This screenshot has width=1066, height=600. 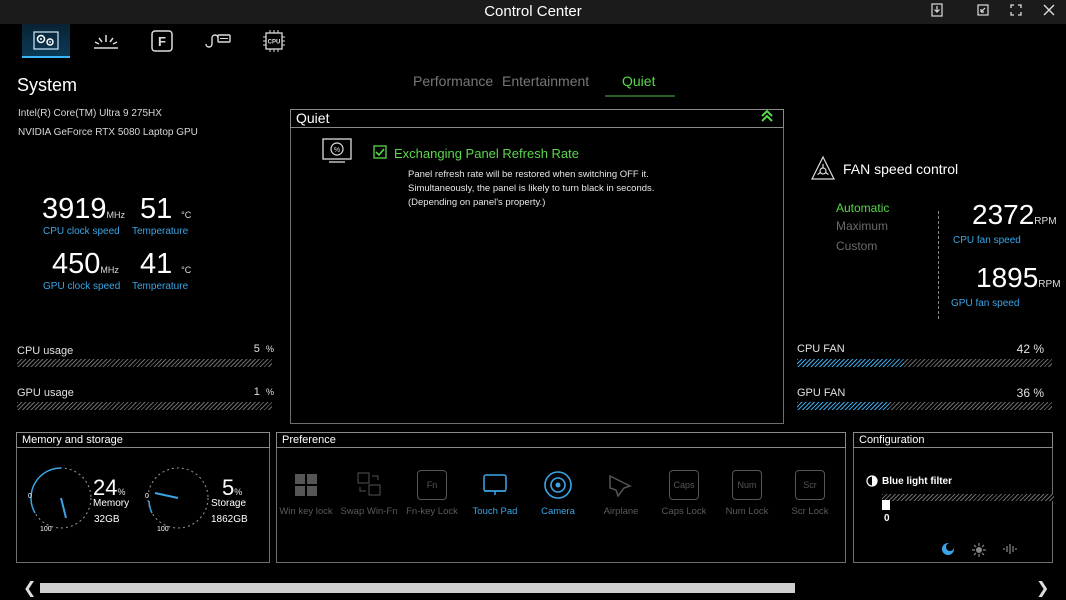 What do you see at coordinates (621, 493) in the screenshot?
I see `preference-airplane: Airplane` at bounding box center [621, 493].